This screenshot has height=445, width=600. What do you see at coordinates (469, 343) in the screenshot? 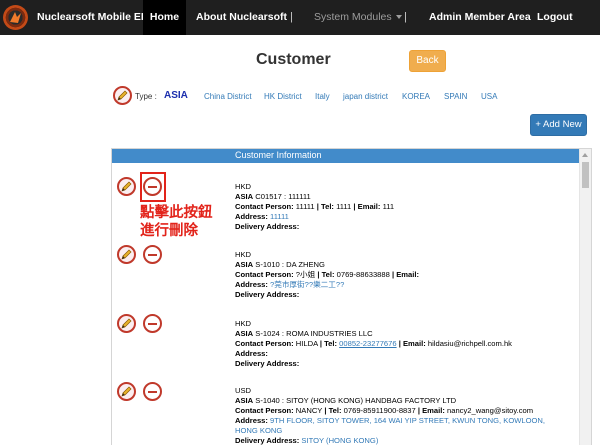
I see `record-email: hildasiu@richpell.com.hk` at bounding box center [469, 343].